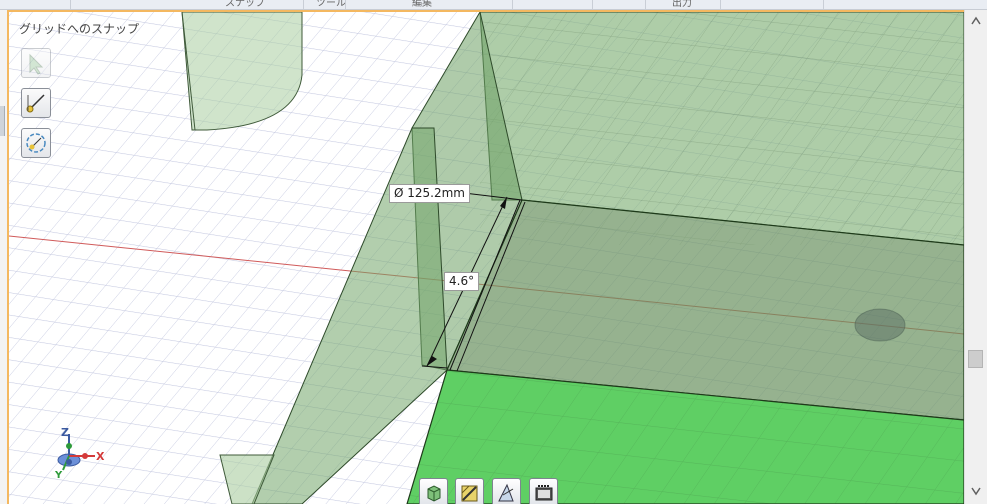 The height and width of the screenshot is (504, 987). I want to click on material-pencil-icon, so click(469, 493).